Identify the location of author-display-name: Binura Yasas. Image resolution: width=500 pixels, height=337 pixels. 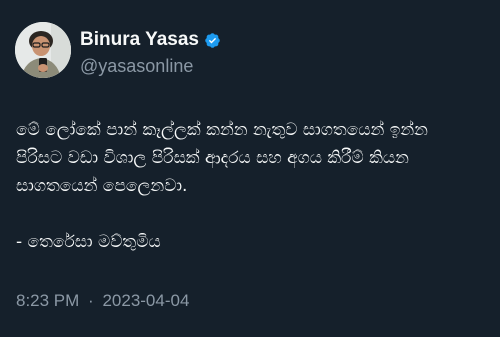
(139, 40).